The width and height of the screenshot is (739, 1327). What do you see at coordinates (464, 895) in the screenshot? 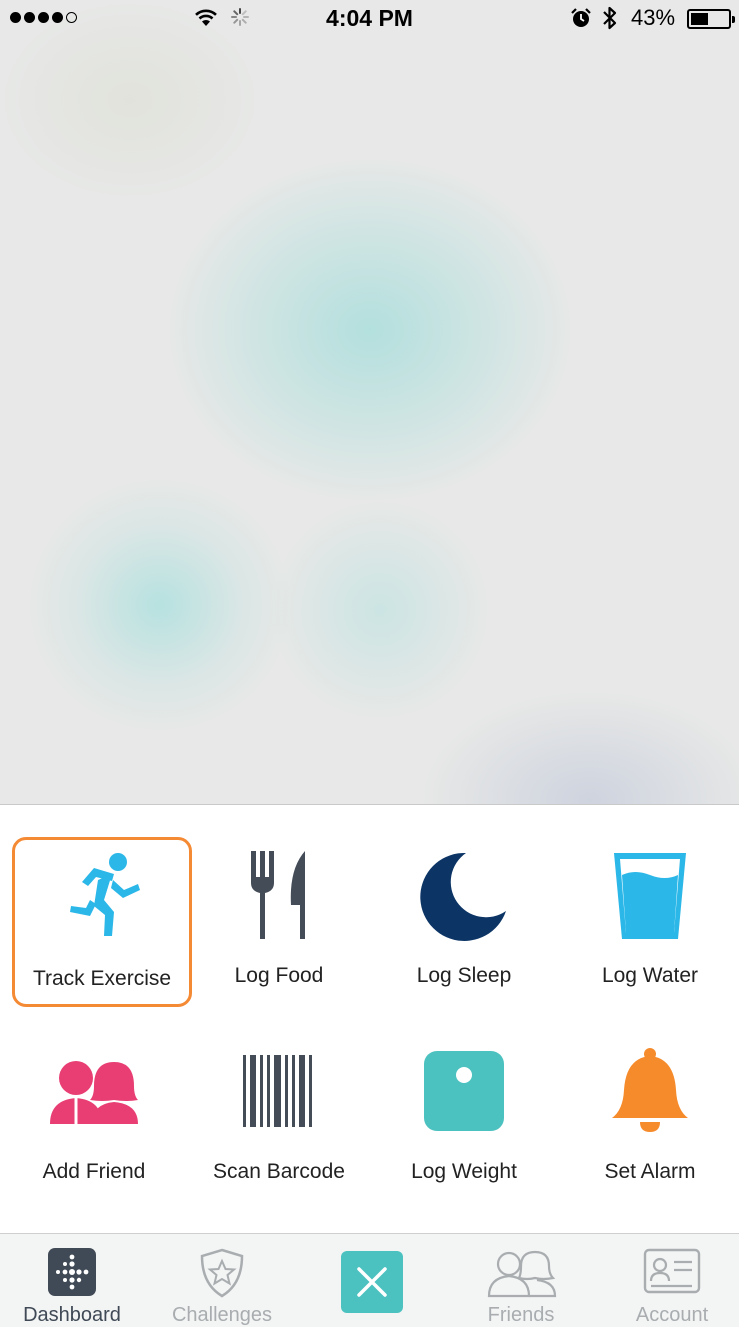
I see `moon-icon` at bounding box center [464, 895].